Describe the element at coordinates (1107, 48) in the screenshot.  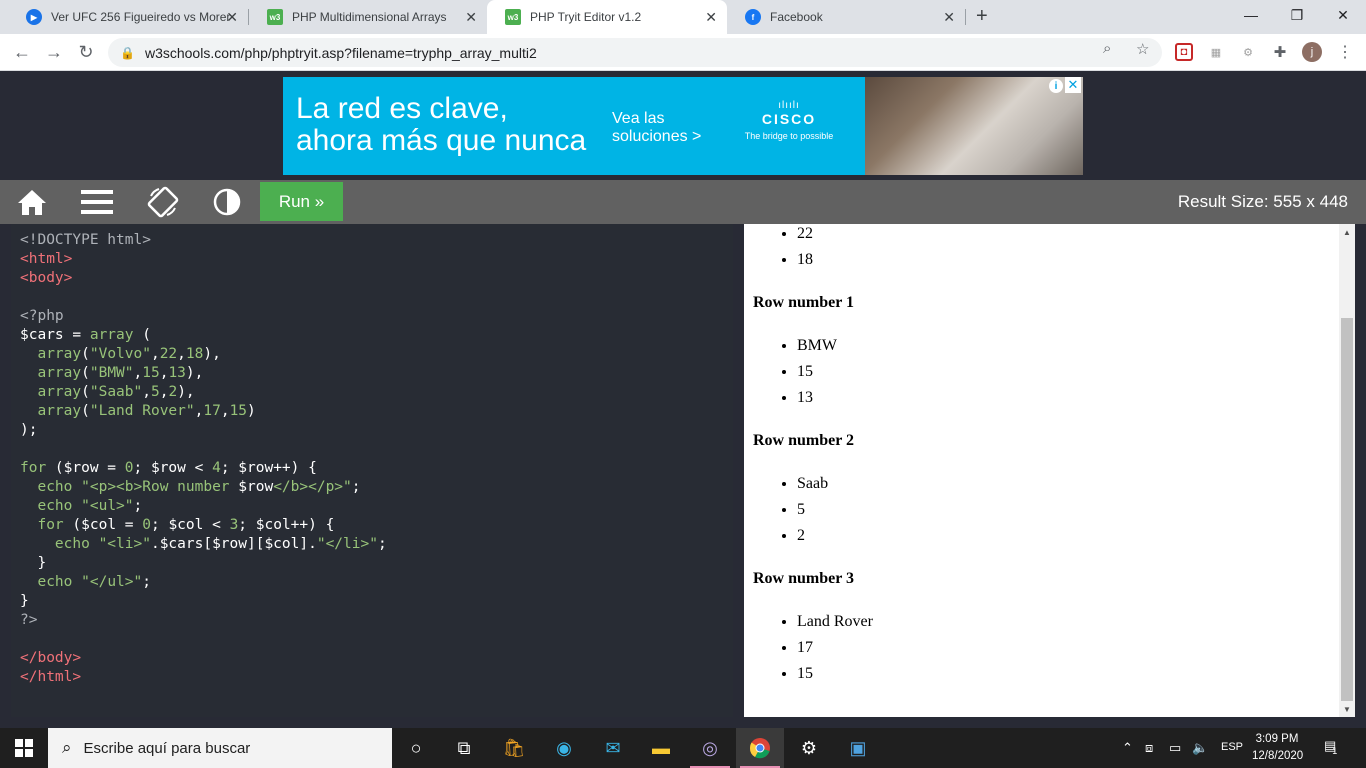
I see `zoom-icon: ⌕` at that location.